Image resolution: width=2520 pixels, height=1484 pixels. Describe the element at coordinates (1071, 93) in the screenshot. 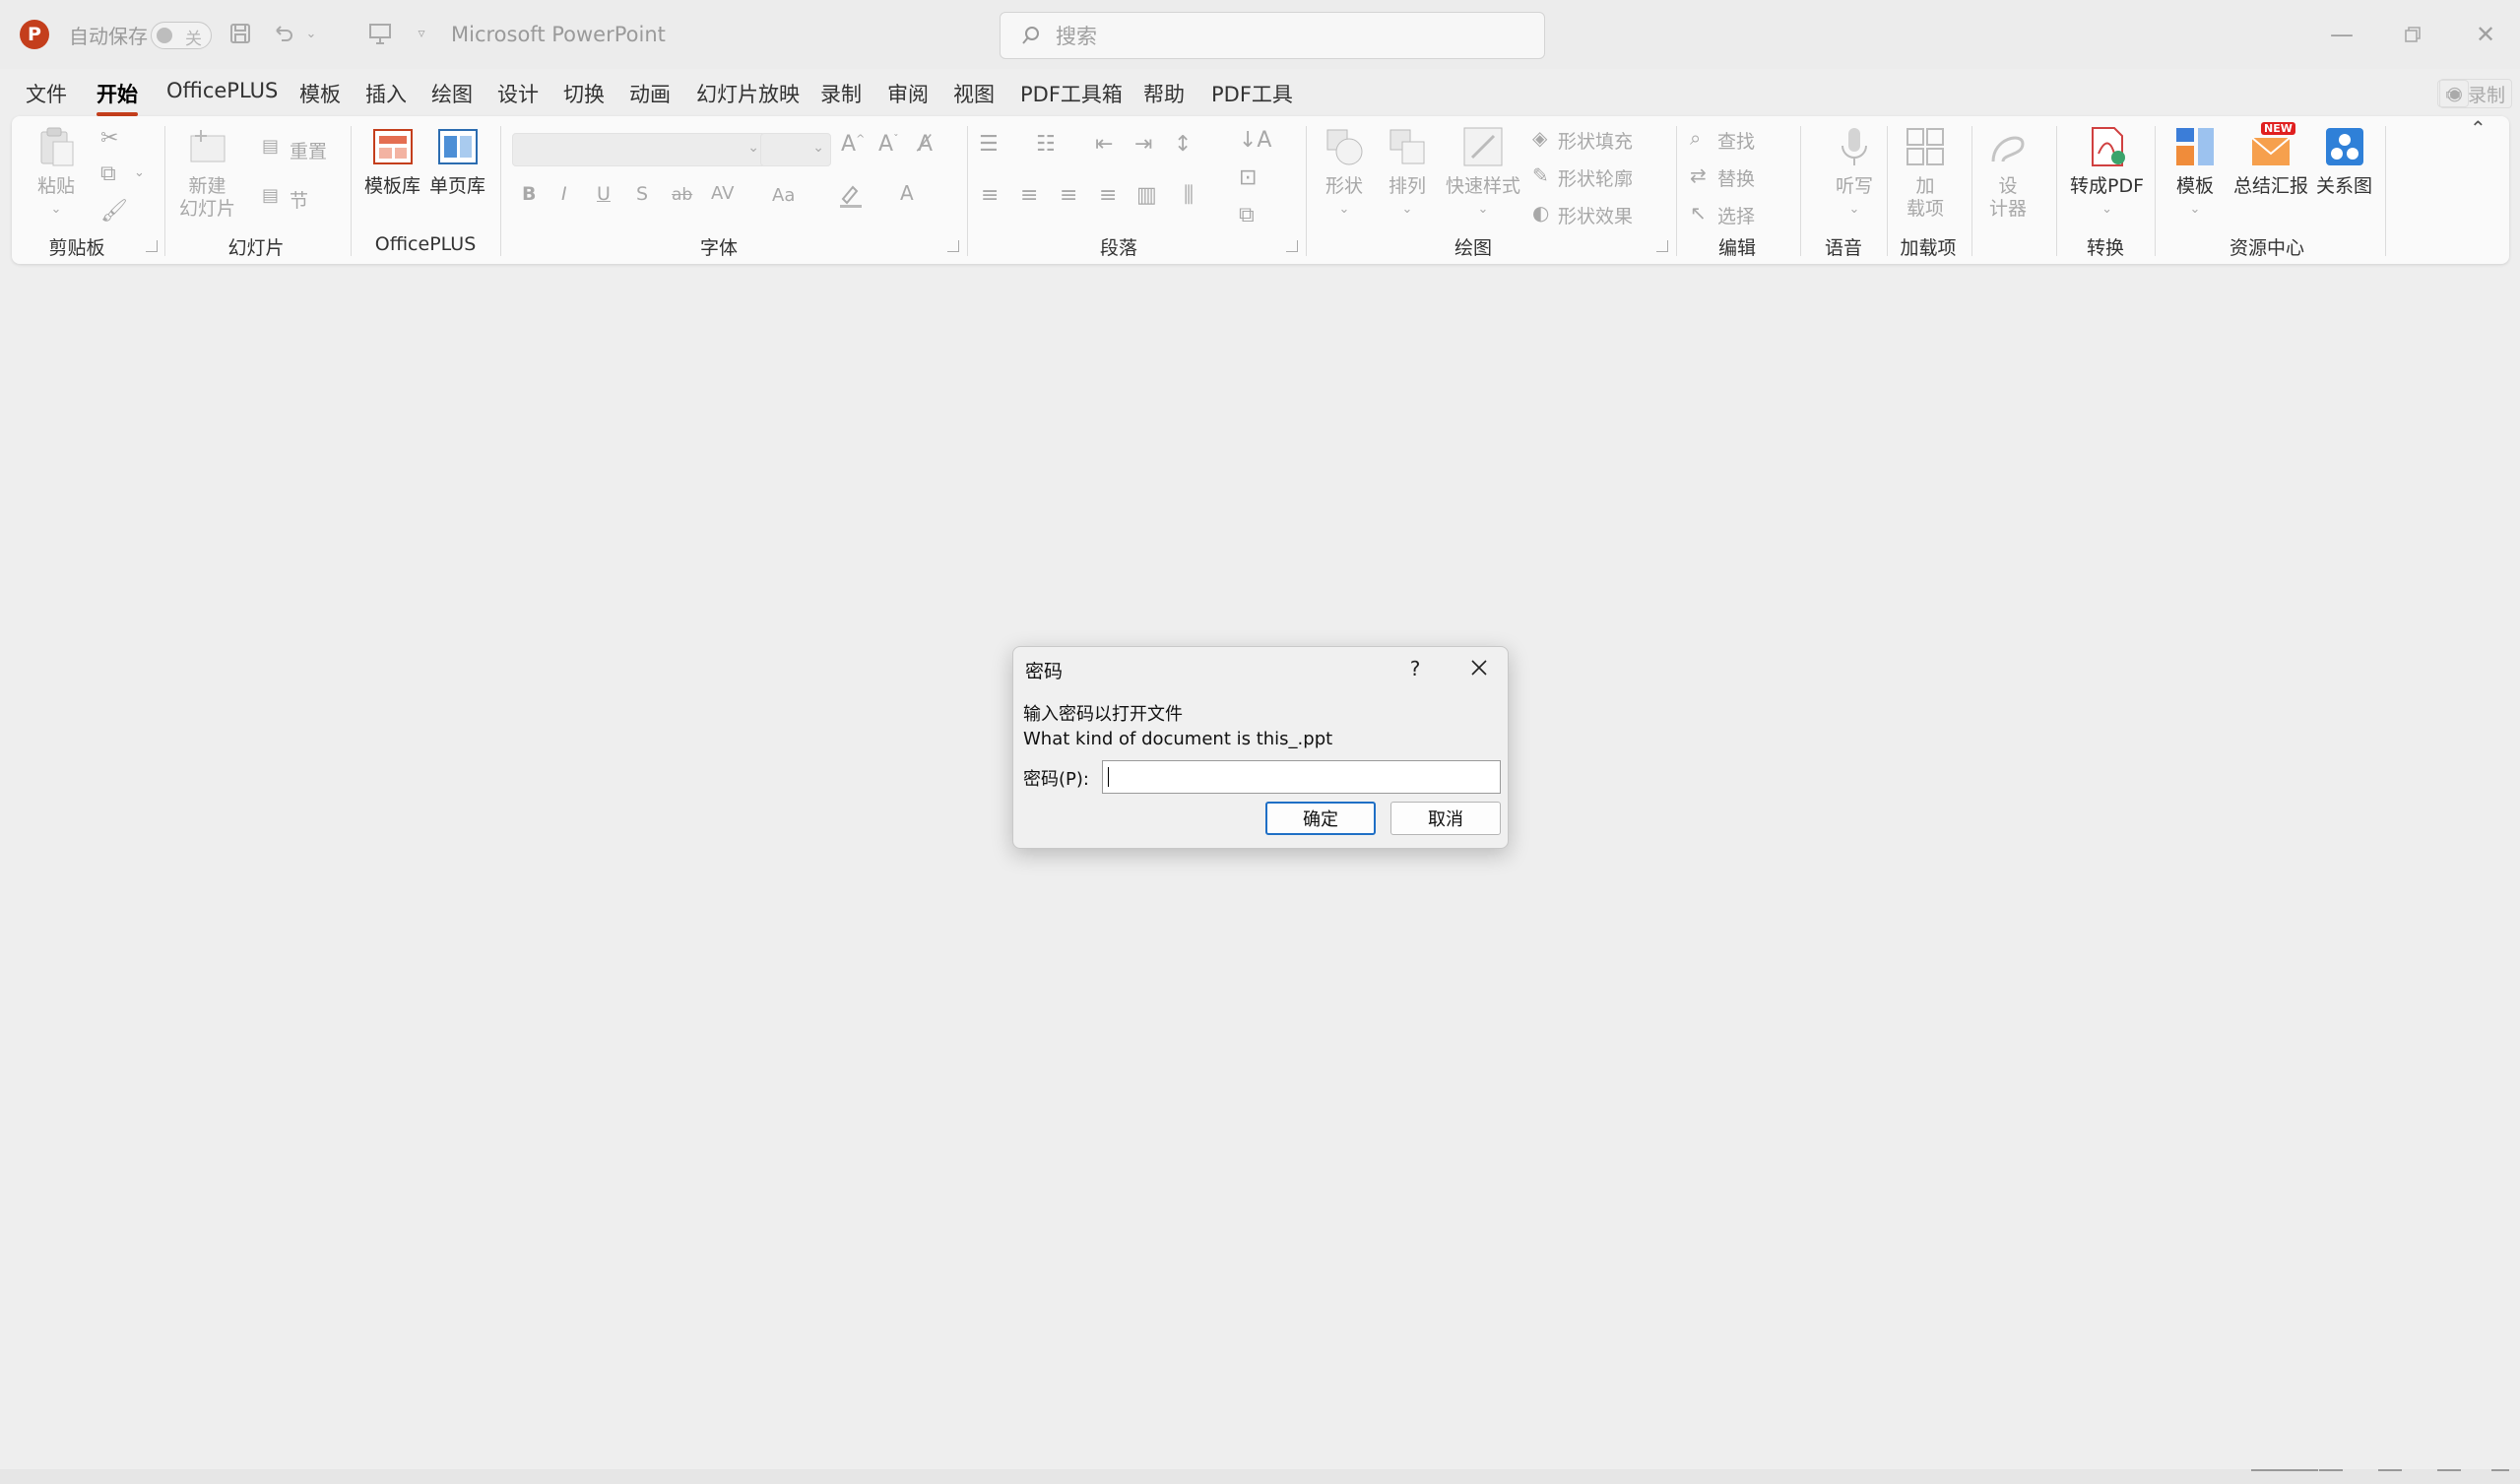

I see `tab-pdf-toolbox: PDF工具箱` at that location.